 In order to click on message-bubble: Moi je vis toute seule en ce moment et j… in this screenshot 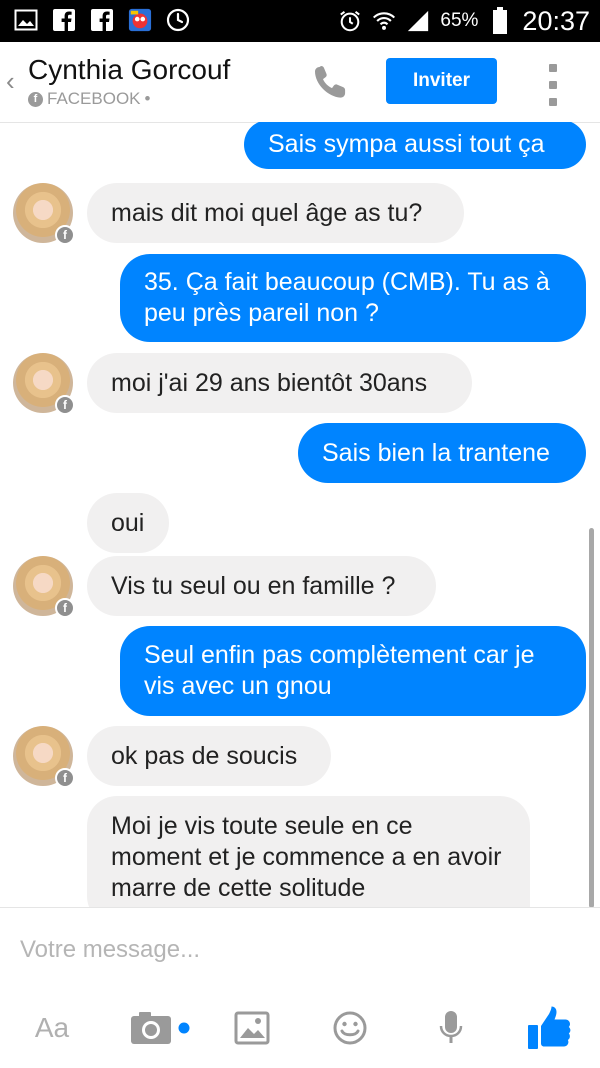, I will do `click(308, 851)`.